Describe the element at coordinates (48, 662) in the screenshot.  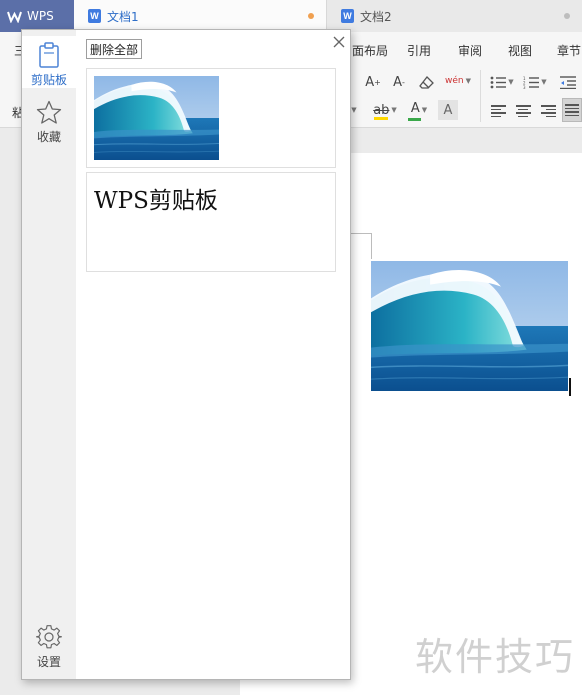
I see `nav-settings-label: 设置` at that location.